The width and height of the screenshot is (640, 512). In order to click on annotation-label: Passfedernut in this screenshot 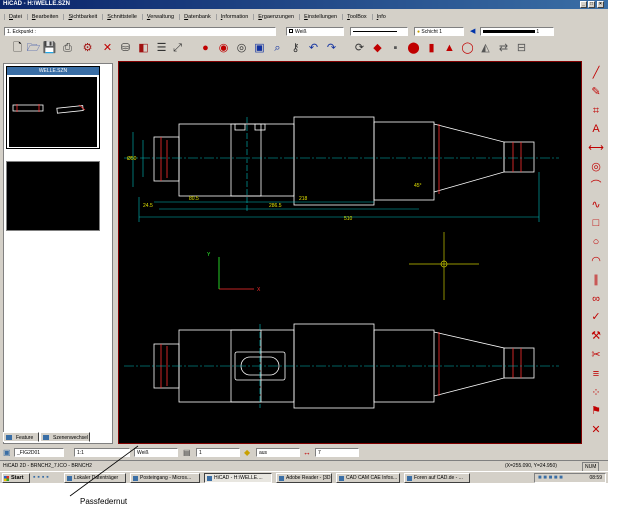, I will do `click(104, 501)`.